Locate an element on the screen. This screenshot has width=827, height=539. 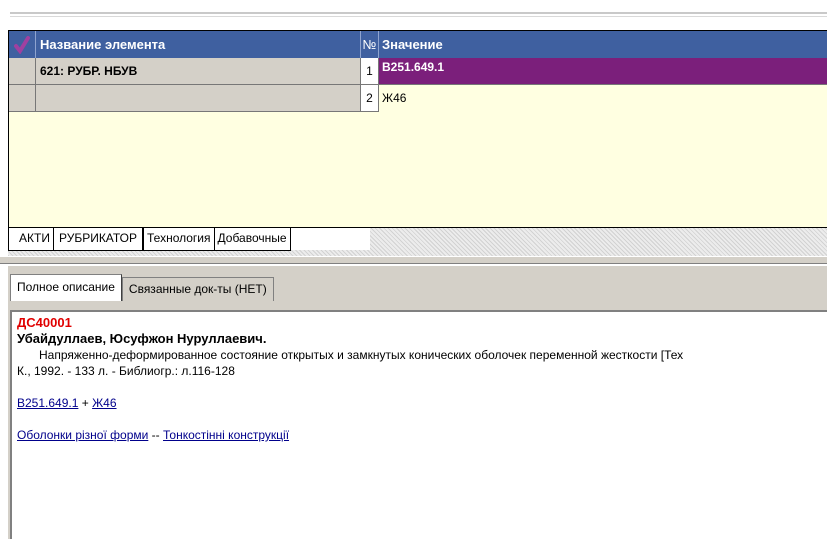
tab-rubrikator: РУБРИКАТОР is located at coordinates (98, 239).